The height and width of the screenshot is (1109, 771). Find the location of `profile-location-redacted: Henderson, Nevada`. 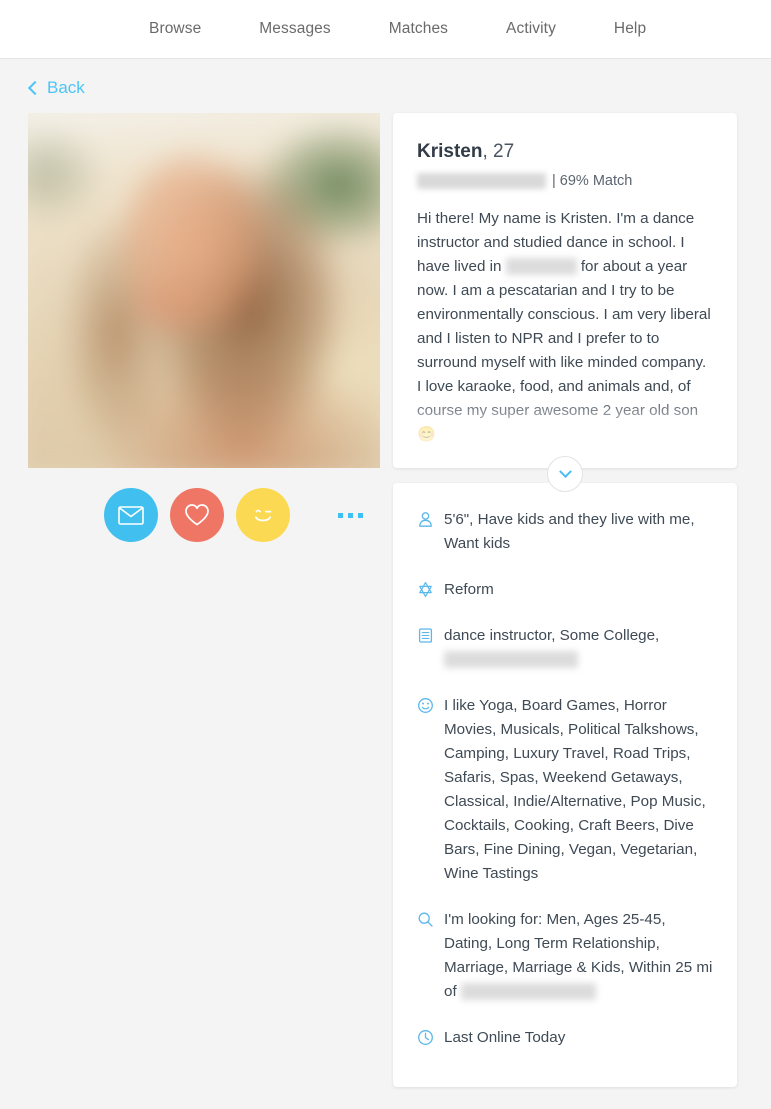

profile-location-redacted: Henderson, Nevada is located at coordinates (481, 181).